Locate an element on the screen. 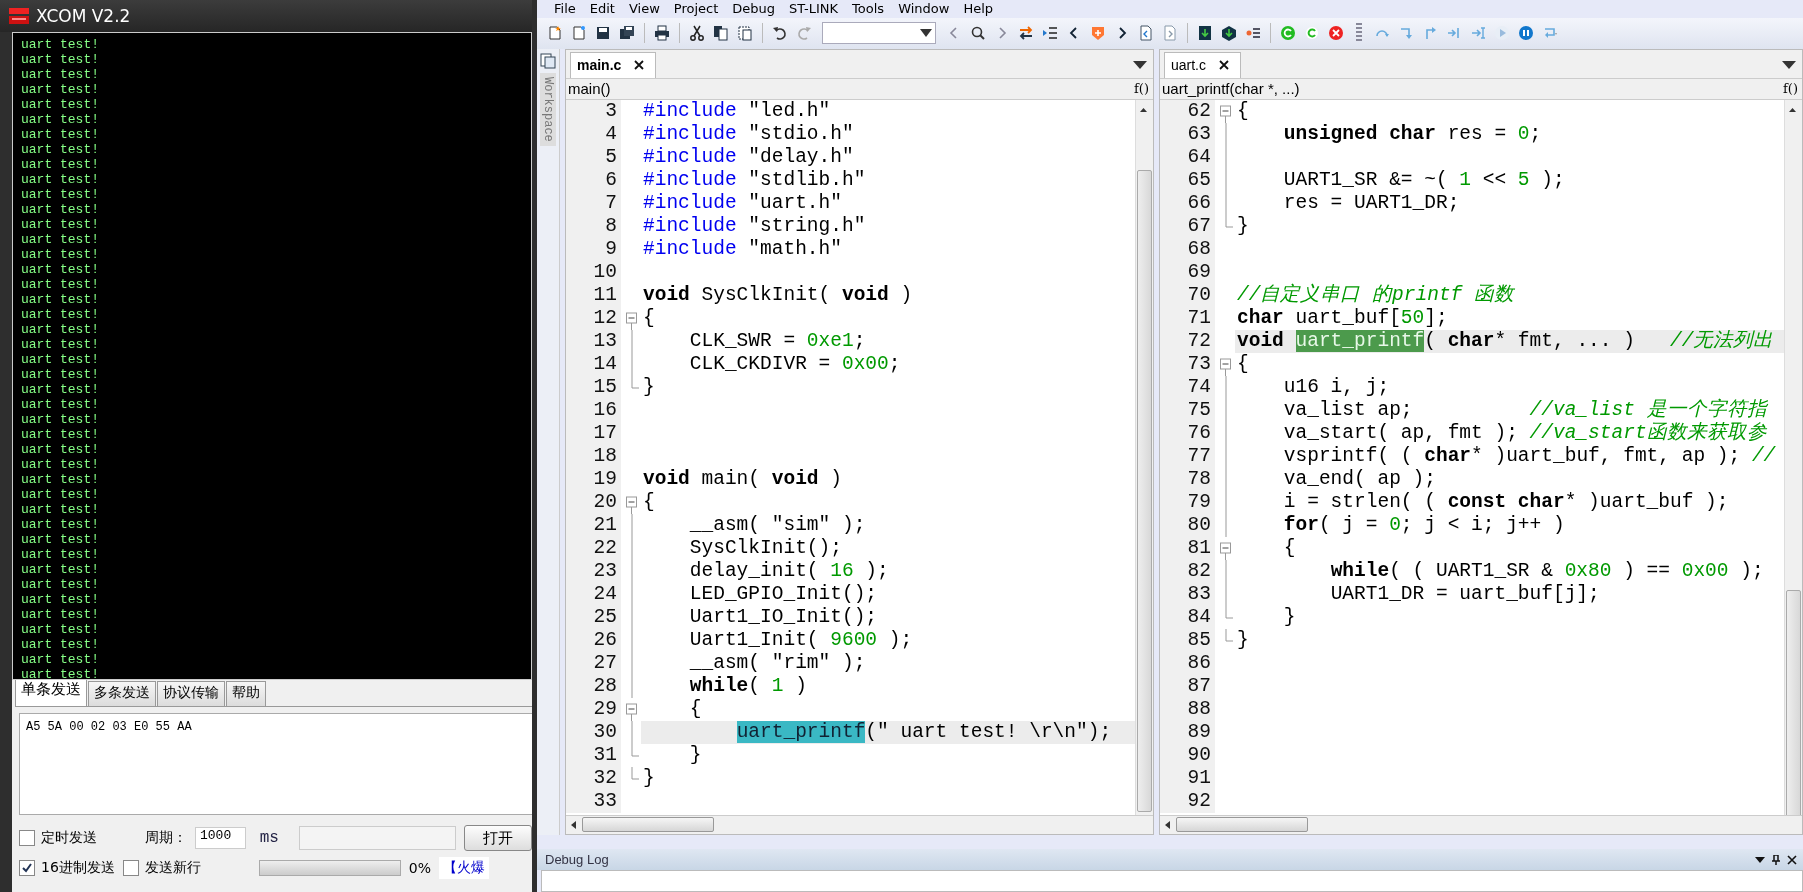 The height and width of the screenshot is (892, 1803). pin-icon is located at coordinates (1776, 859).